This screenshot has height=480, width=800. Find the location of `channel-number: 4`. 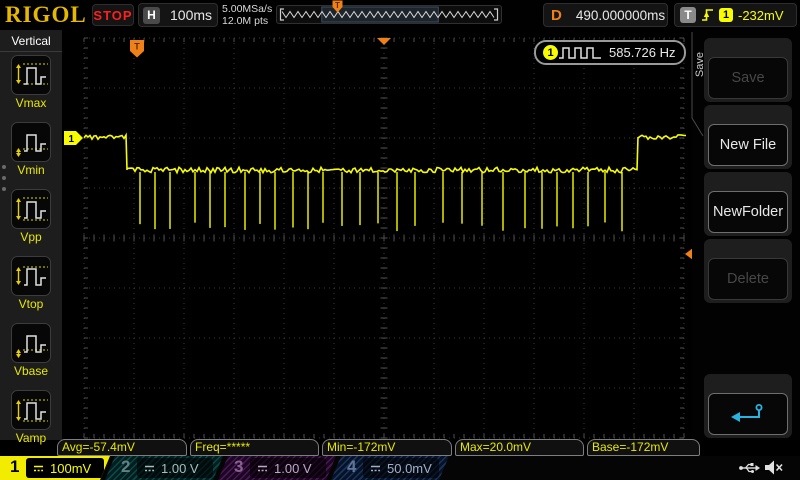

channel-number: 4 is located at coordinates (352, 466).